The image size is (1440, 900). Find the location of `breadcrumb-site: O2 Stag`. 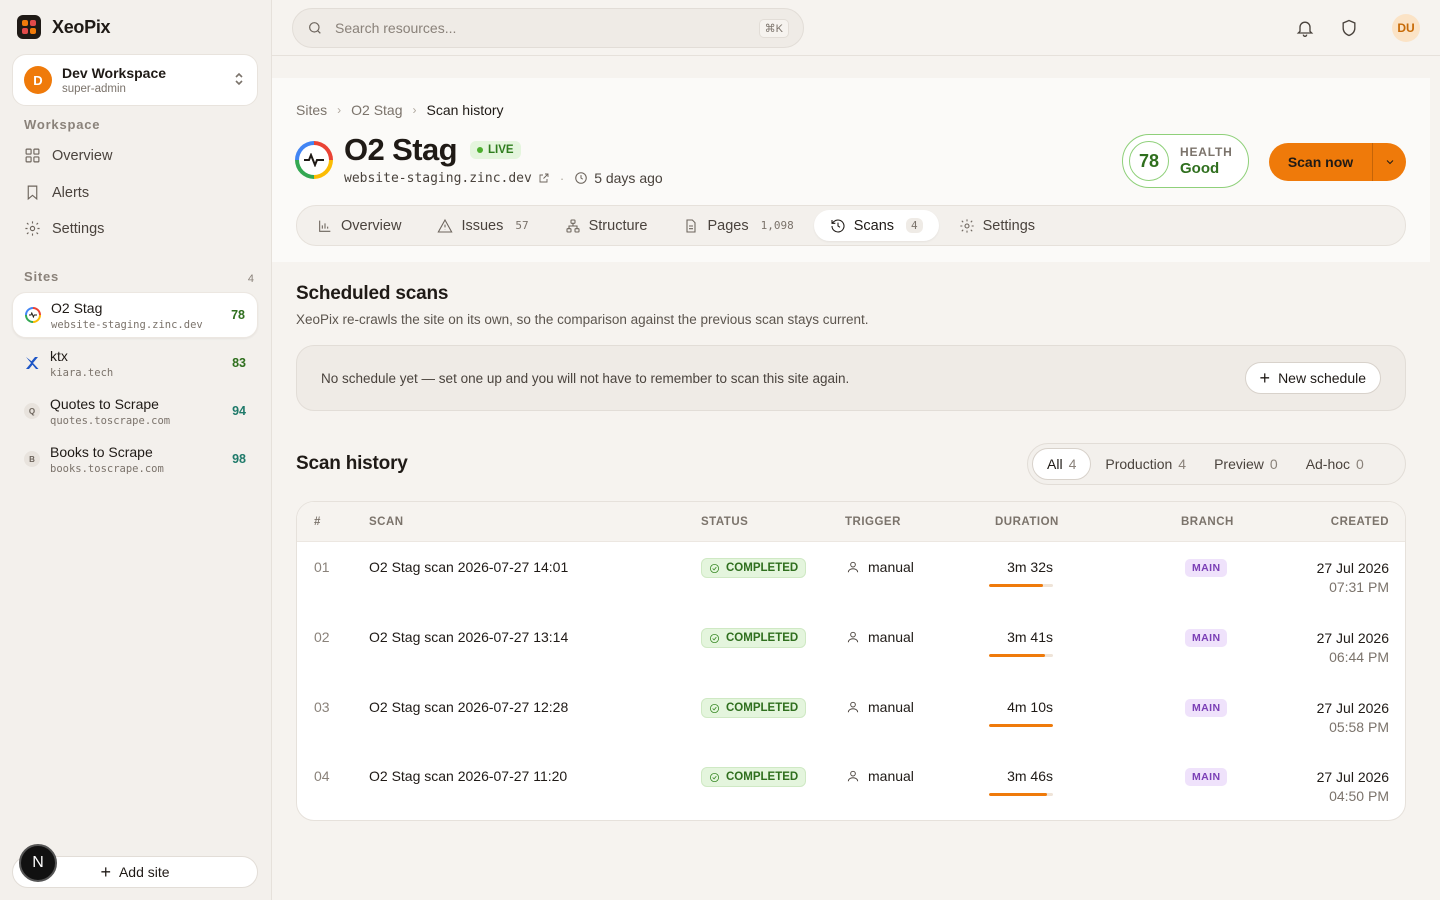

breadcrumb-site: O2 Stag is located at coordinates (376, 110).